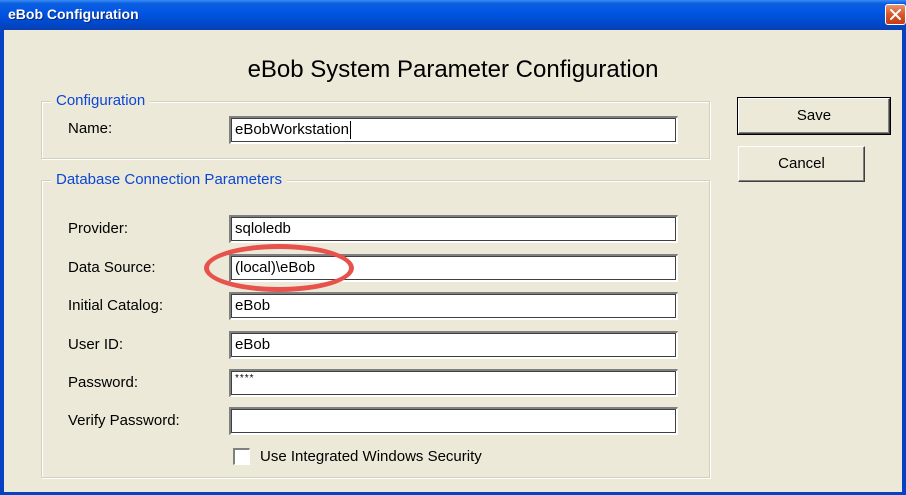  I want to click on name-field: eBobWorkstation, so click(453, 130).